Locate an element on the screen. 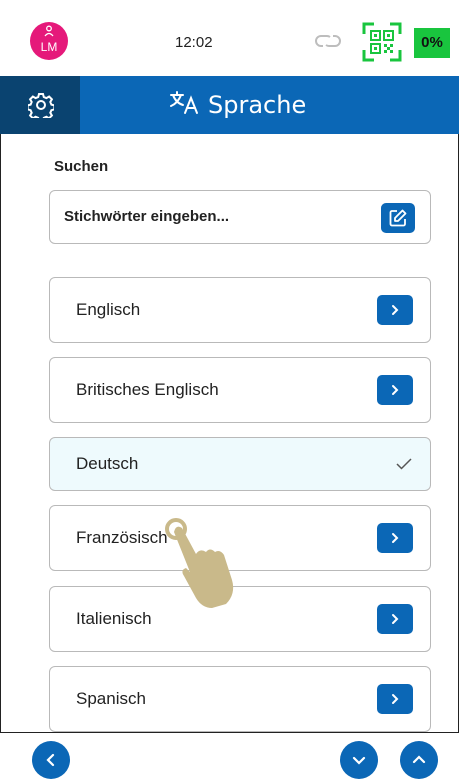 The width and height of the screenshot is (459, 781). settings-button is located at coordinates (40, 105).